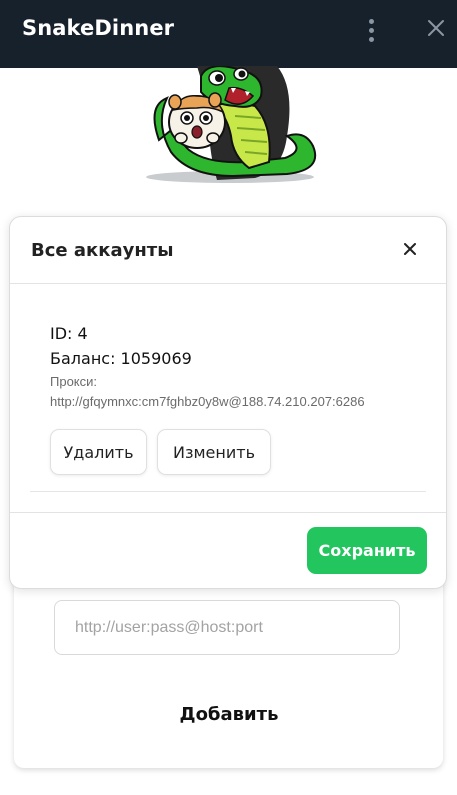 This screenshot has width=457, height=795. Describe the element at coordinates (228, 34) in the screenshot. I see `app-header: SnakeDinner` at that location.